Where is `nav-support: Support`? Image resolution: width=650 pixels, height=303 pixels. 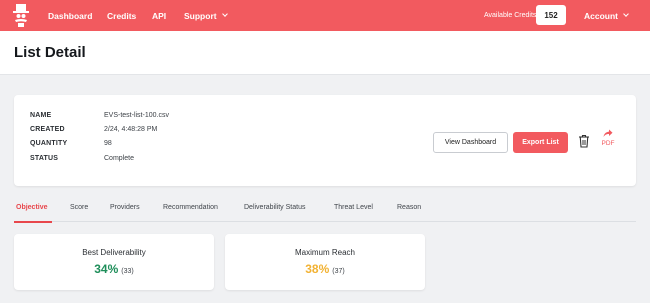 nav-support: Support is located at coordinates (206, 15).